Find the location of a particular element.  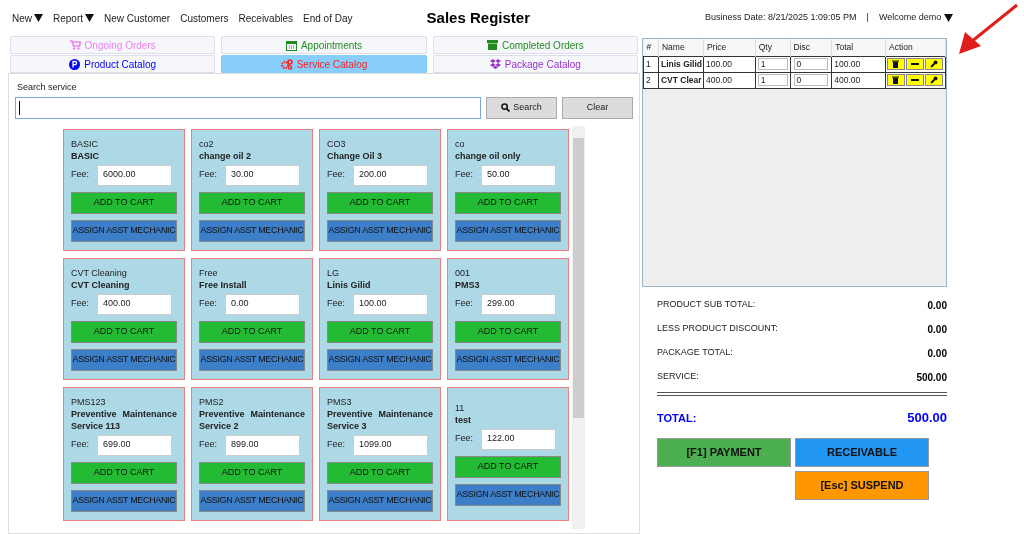

fee-field: 6000.00 is located at coordinates (134, 175).